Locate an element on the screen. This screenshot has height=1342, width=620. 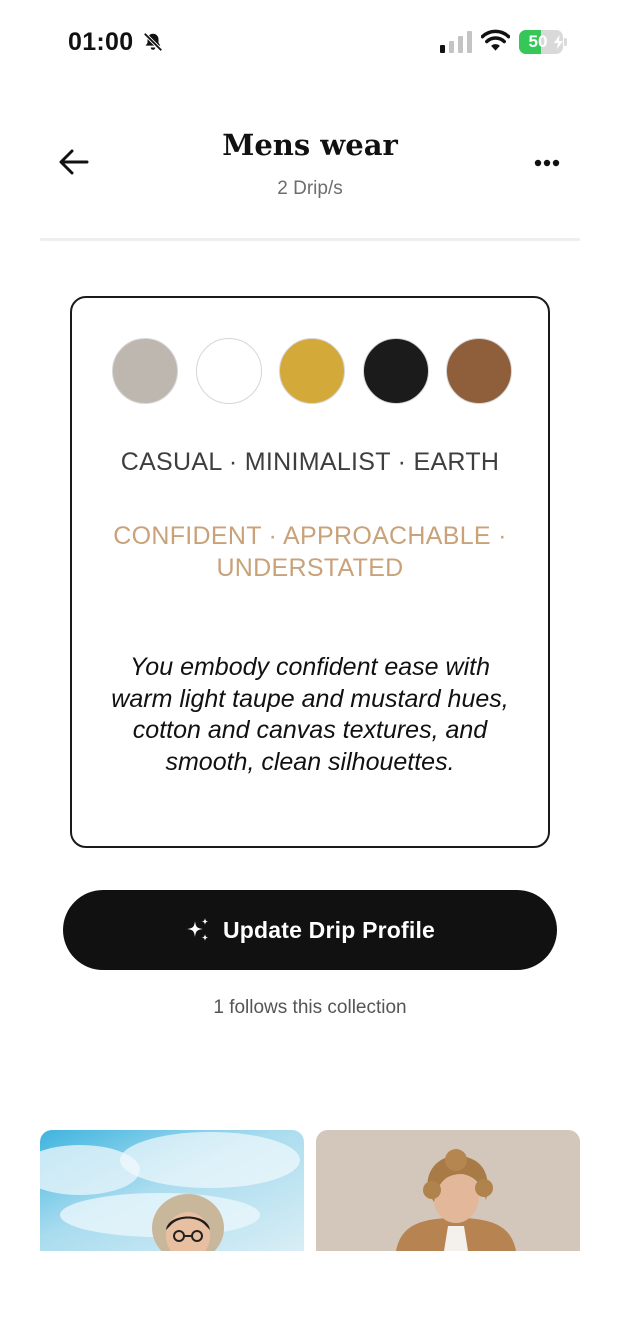
header-divider is located at coordinates (310, 239).